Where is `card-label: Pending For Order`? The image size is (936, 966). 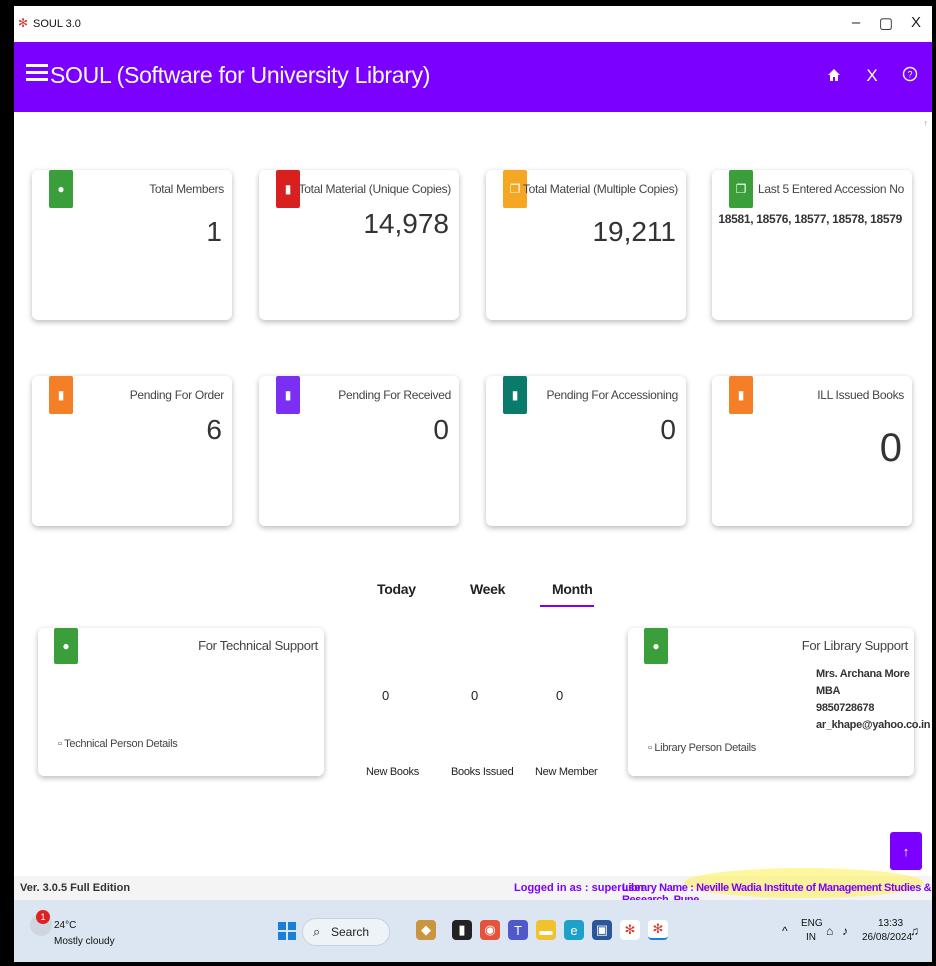
card-label: Pending For Order is located at coordinates (177, 395).